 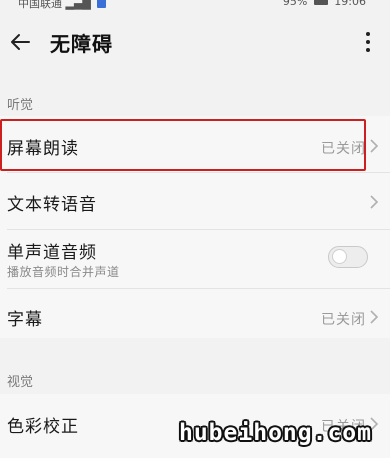 What do you see at coordinates (43, 427) in the screenshot?
I see `list-item-label: 色彩校正` at bounding box center [43, 427].